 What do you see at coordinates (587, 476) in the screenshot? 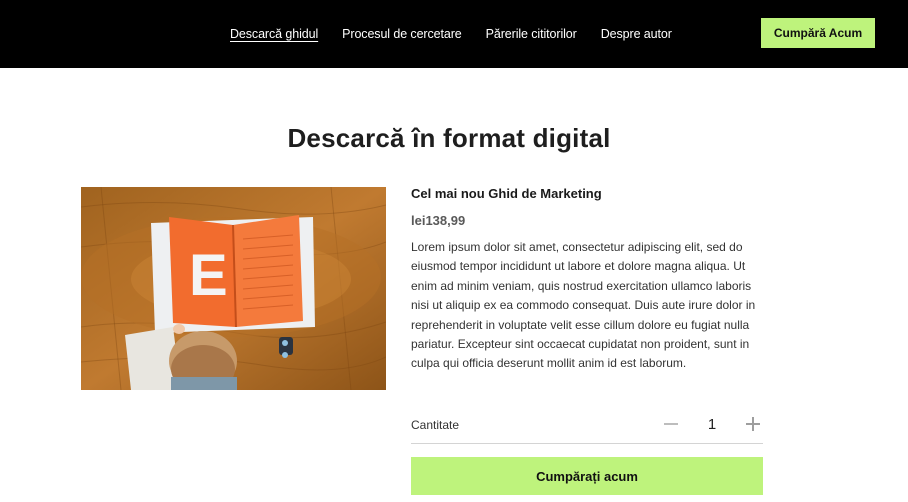
I see `buy-now-button: Cumpărați acum` at bounding box center [587, 476].